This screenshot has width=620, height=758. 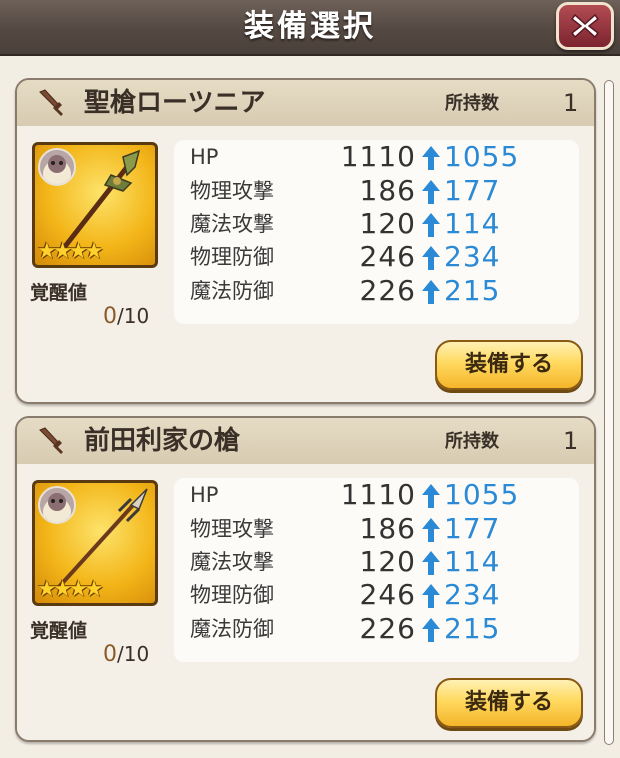 I want to click on card-header: 聖槍ローツニア 所持数 1, so click(x=305, y=103).